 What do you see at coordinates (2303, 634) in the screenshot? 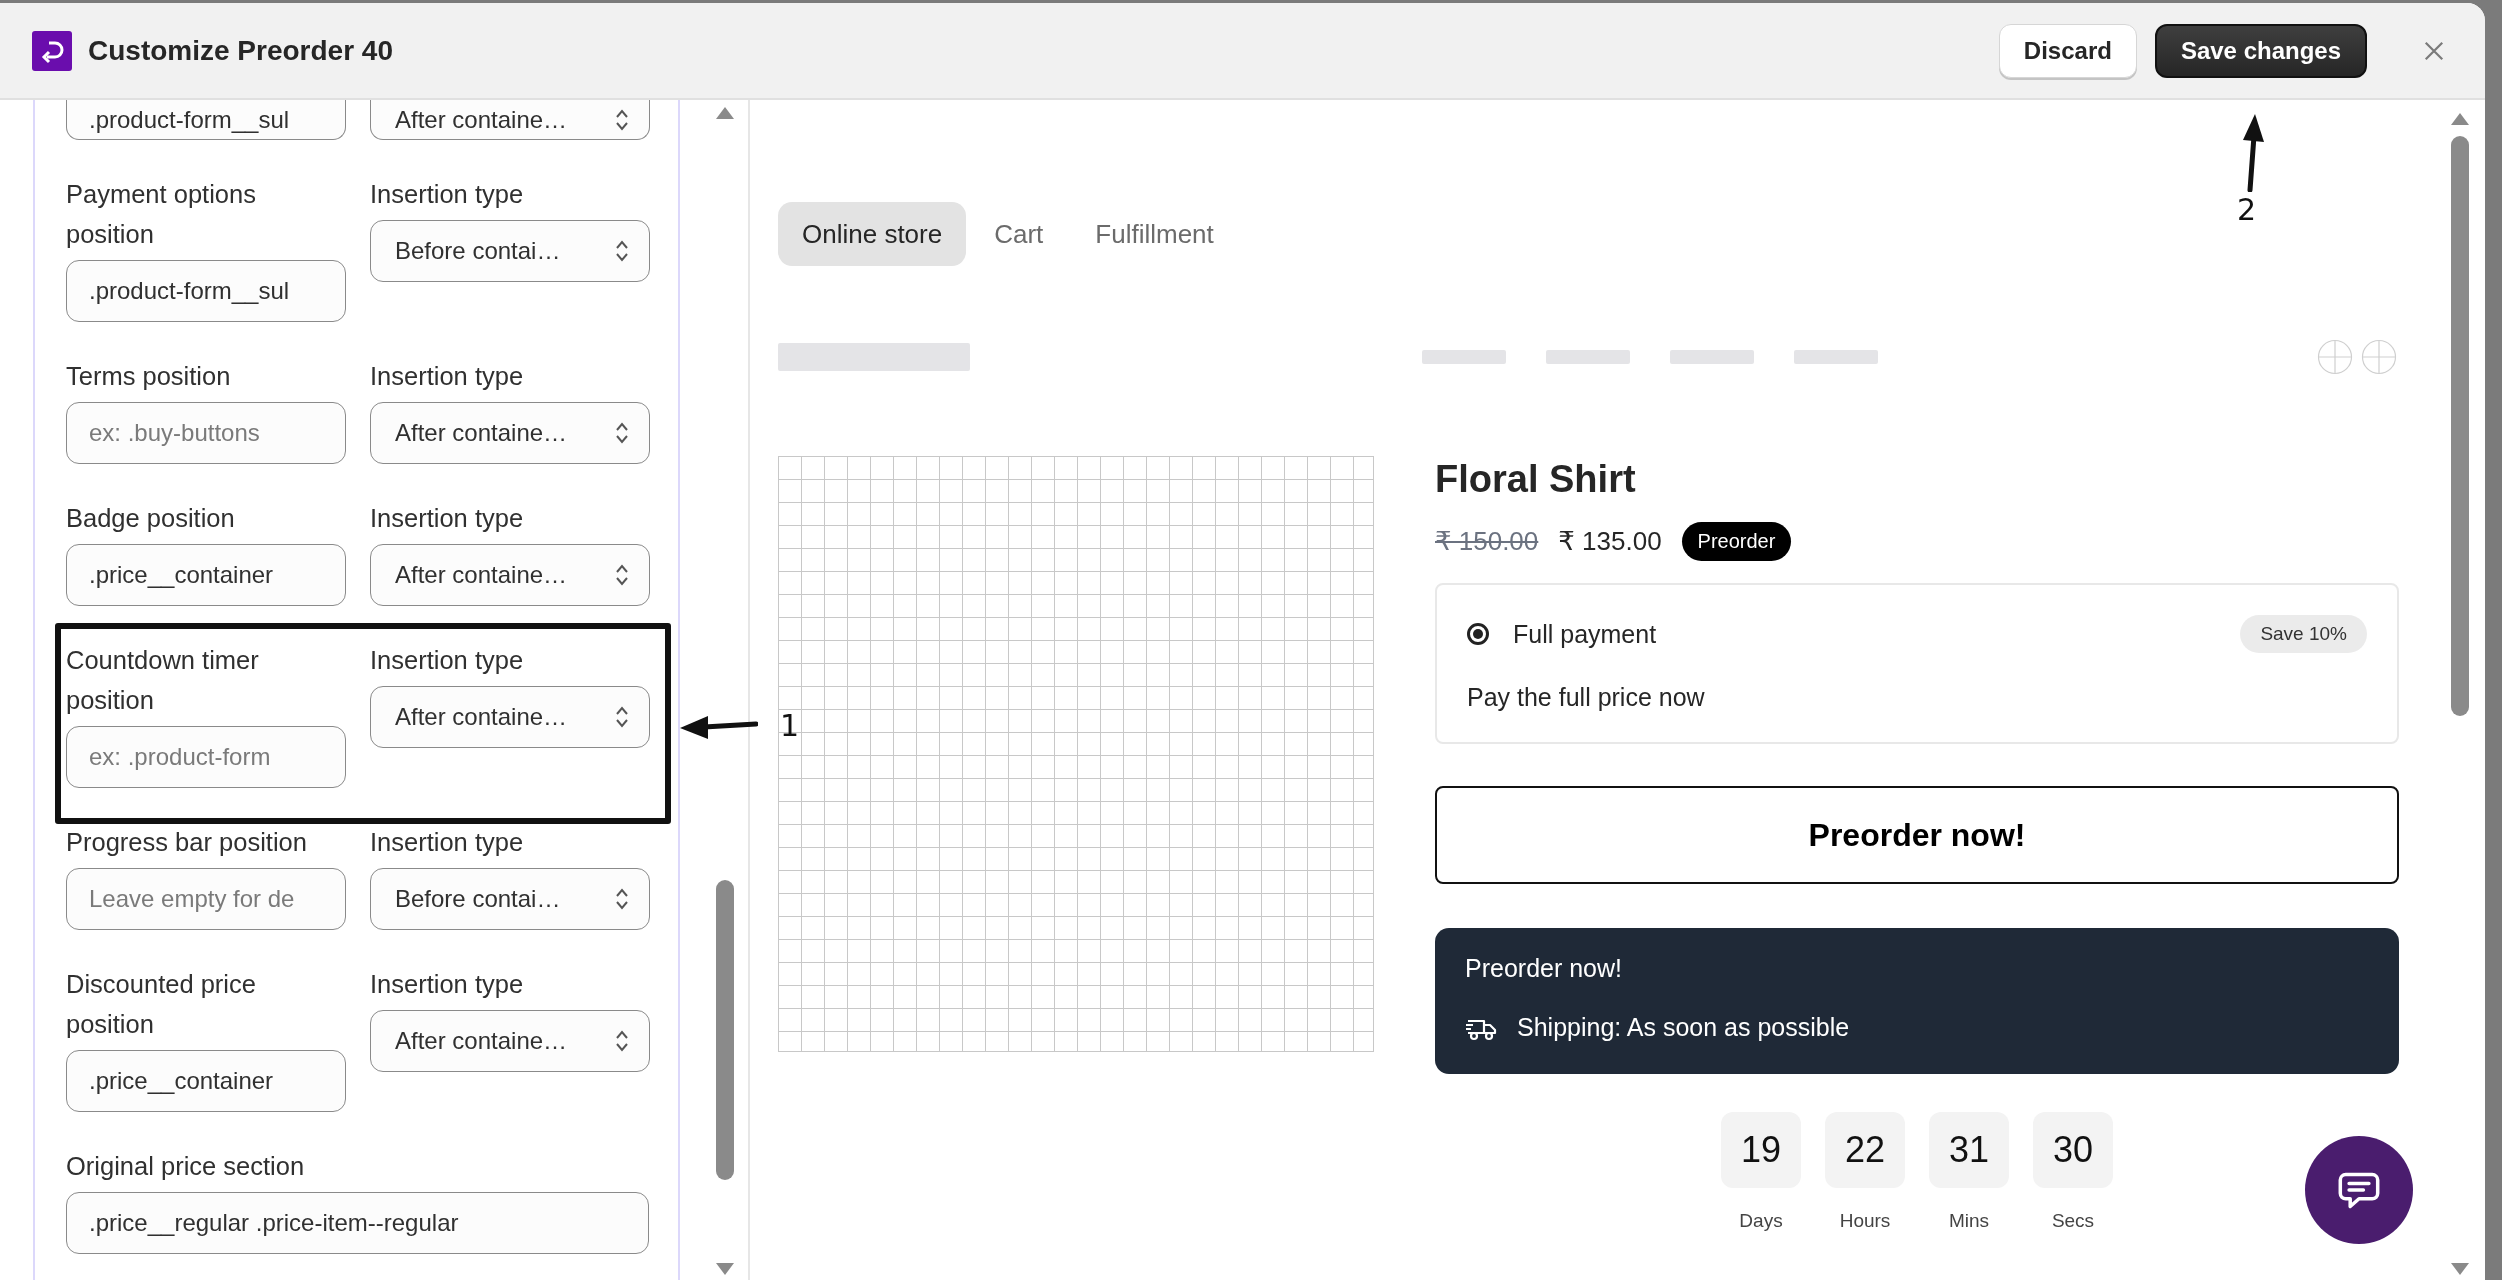
I see `discount-tag: Save 10%` at bounding box center [2303, 634].